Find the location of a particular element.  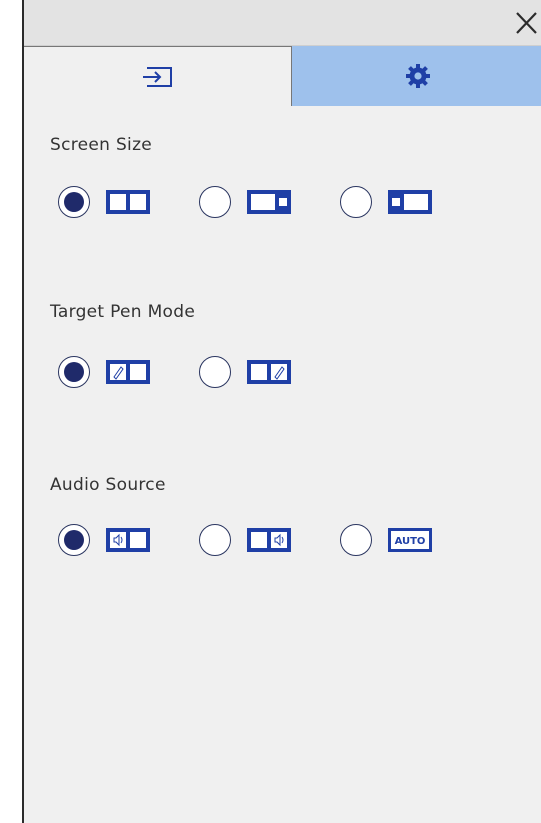

audio-option-left is located at coordinates (104, 540).